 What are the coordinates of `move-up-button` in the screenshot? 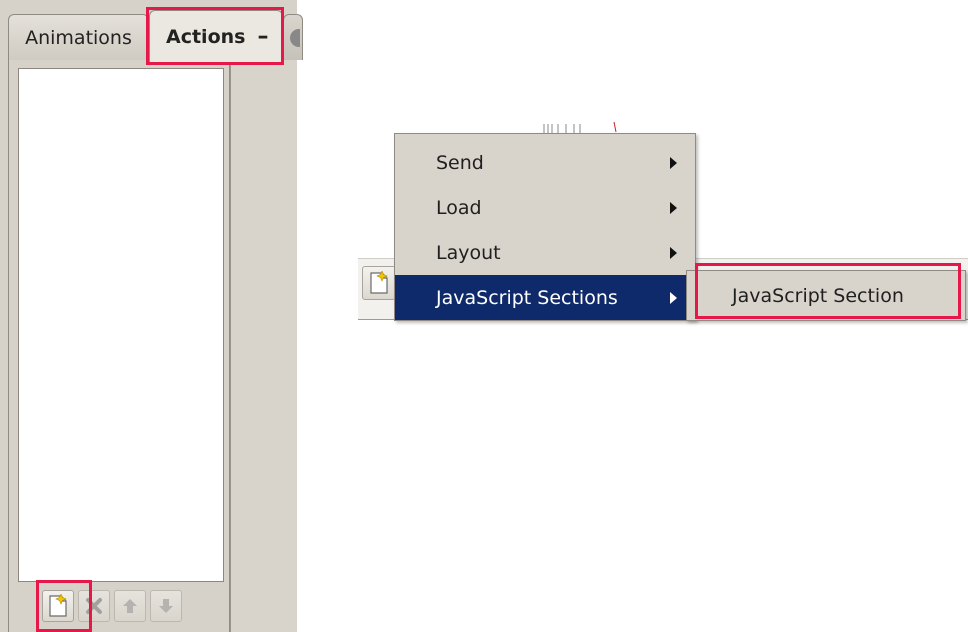 It's located at (130, 606).